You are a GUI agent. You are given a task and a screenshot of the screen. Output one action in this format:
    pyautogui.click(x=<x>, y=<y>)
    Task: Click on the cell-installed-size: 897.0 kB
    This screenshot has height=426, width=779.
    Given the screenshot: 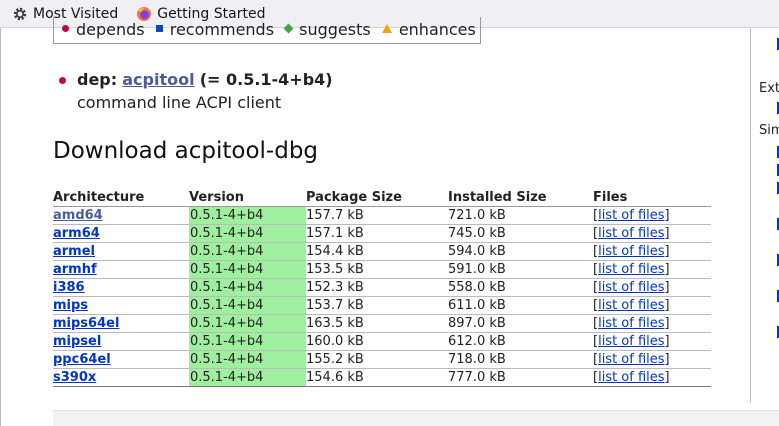 What is the action you would take?
    pyautogui.click(x=520, y=323)
    